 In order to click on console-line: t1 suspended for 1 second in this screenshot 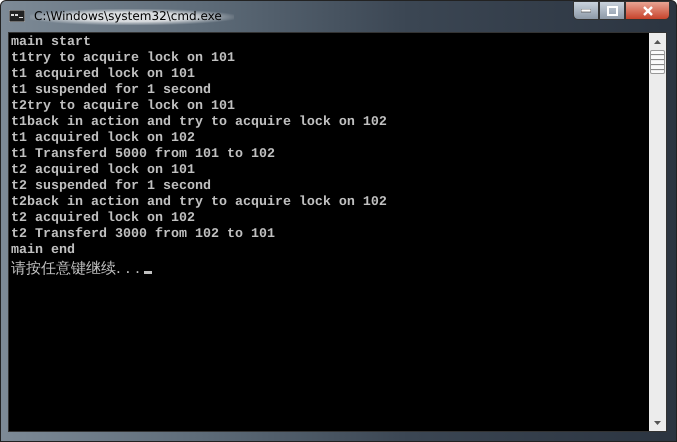, I will do `click(111, 91)`.